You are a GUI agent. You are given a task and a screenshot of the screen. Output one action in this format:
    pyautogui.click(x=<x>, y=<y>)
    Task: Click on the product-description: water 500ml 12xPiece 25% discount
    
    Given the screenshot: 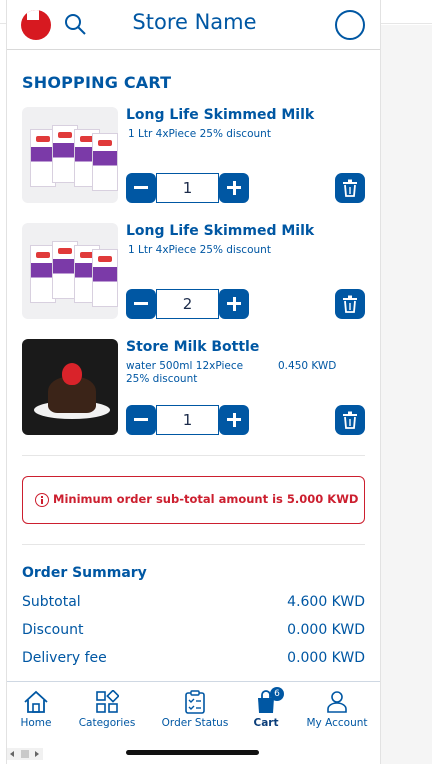 What is the action you would take?
    pyautogui.click(x=185, y=372)
    